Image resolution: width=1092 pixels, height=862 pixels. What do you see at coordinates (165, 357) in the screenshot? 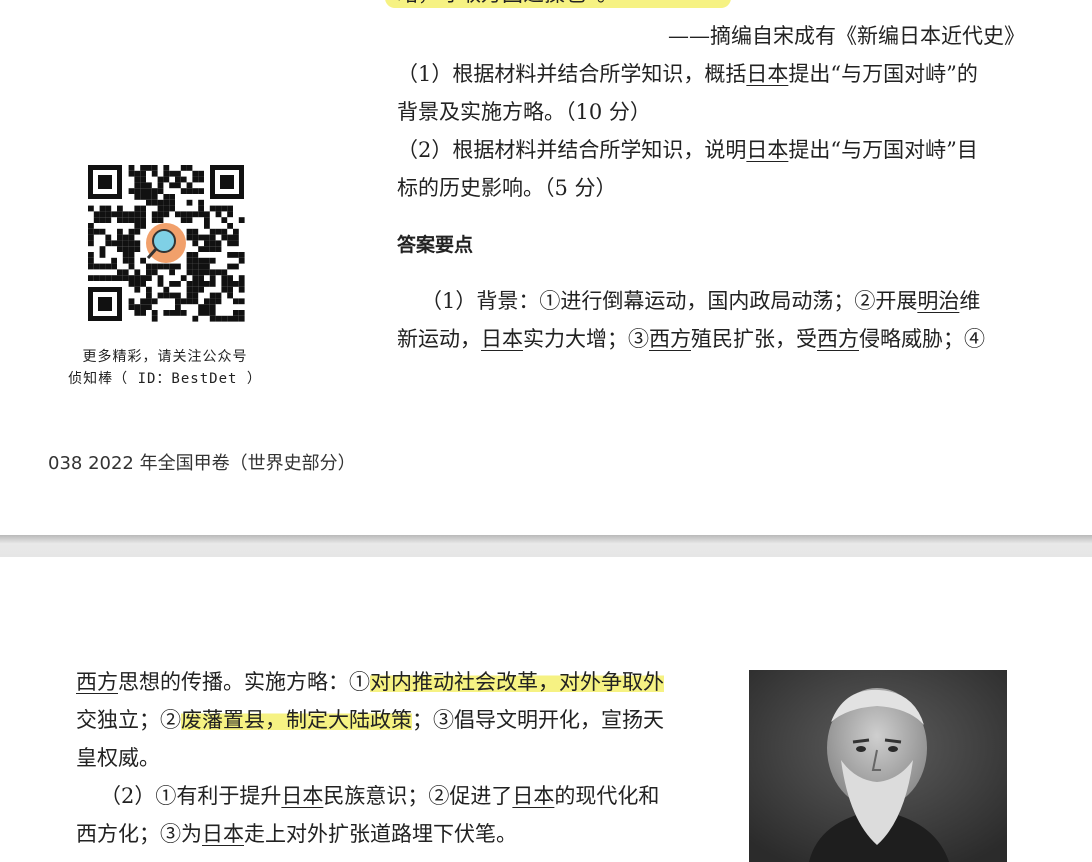
I see `qr-caption-1: 更多精彩，请关注公众号` at bounding box center [165, 357].